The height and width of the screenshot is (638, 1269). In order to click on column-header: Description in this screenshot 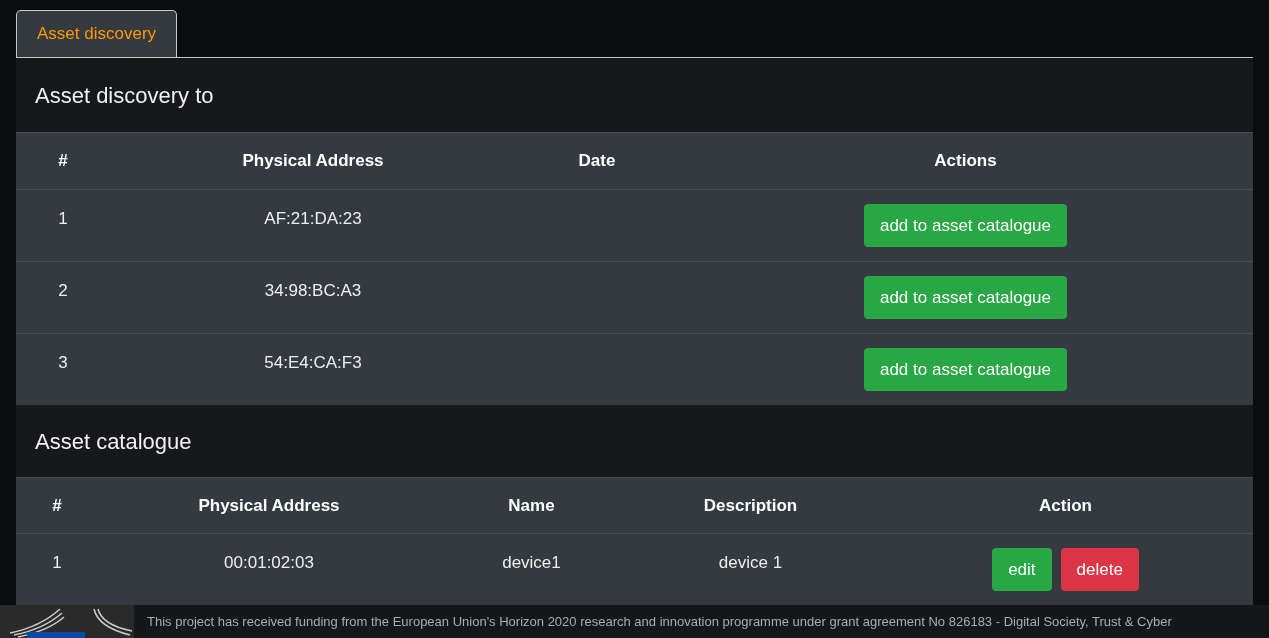, I will do `click(750, 505)`.